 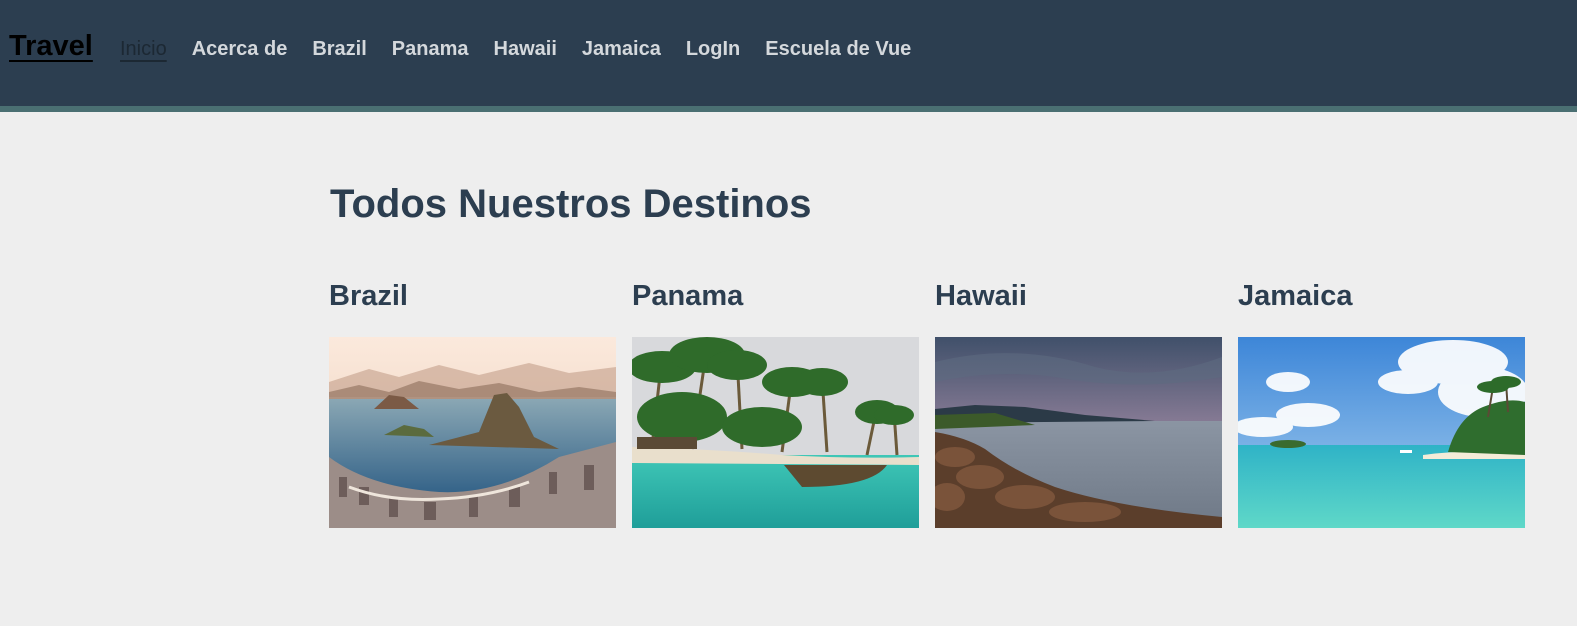 I want to click on nav-link-brazil: Brazil, so click(x=339, y=49).